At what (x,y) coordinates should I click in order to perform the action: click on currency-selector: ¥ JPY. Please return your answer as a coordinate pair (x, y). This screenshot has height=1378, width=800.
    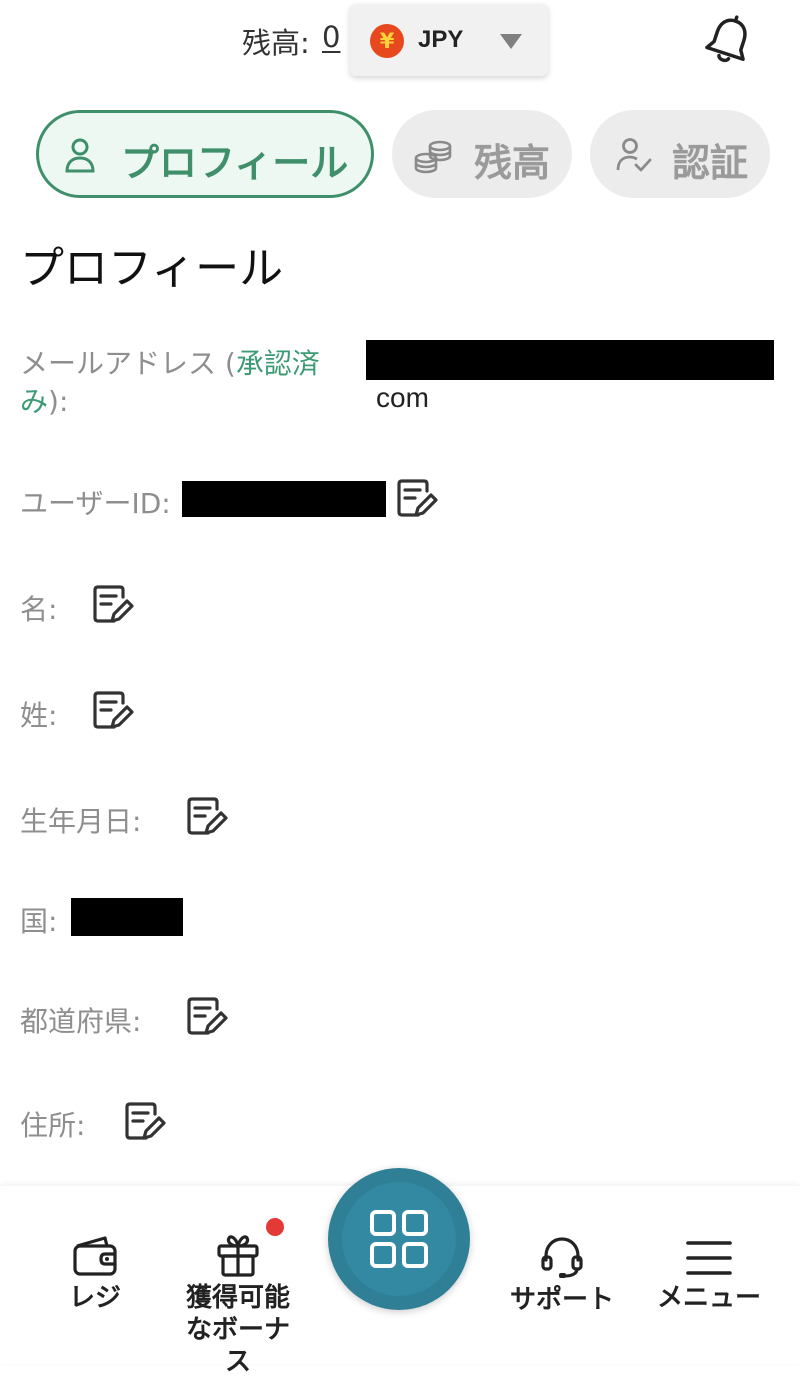
    Looking at the image, I should click on (449, 40).